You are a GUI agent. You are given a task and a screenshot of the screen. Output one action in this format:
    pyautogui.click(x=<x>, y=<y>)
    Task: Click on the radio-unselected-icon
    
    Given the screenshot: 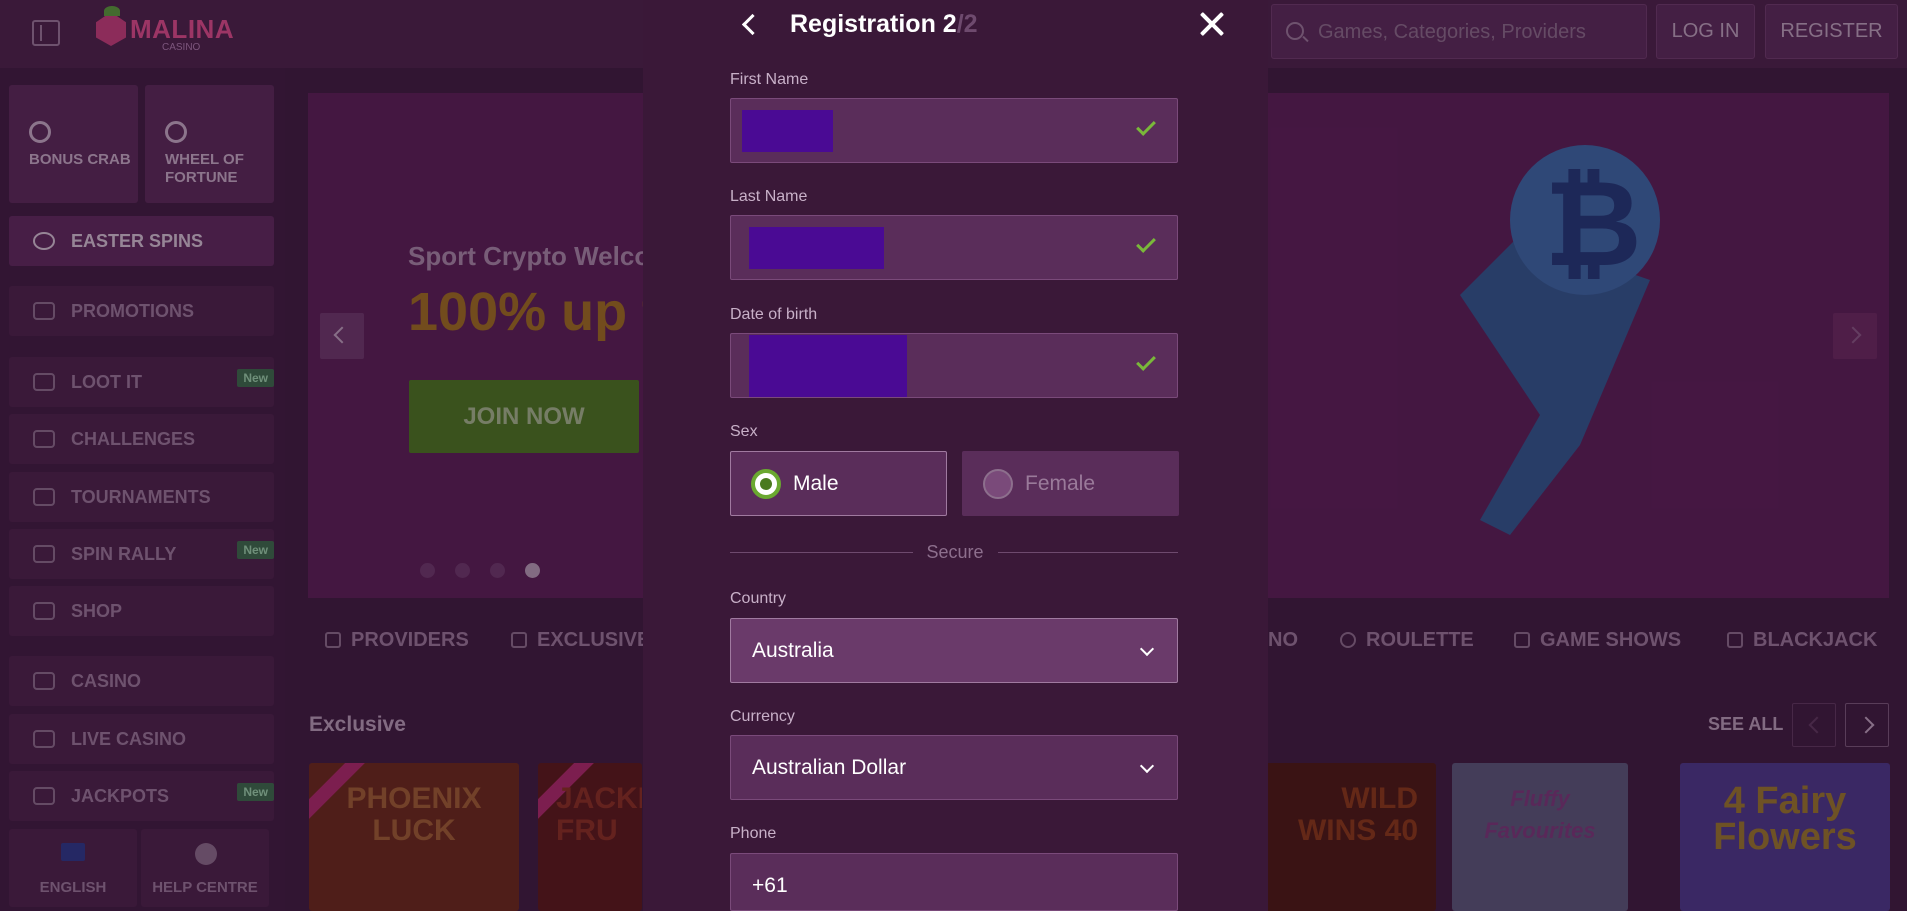 What is the action you would take?
    pyautogui.click(x=998, y=483)
    